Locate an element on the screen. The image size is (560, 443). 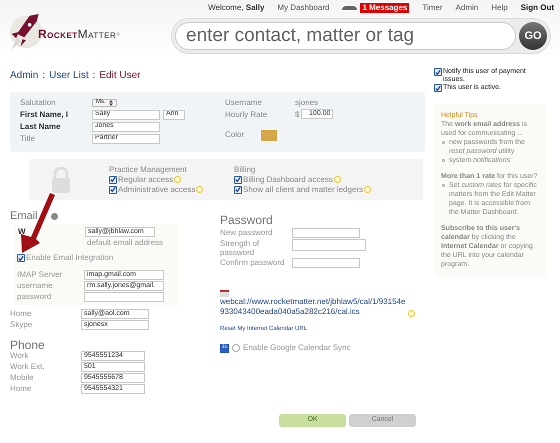
updown-icon is located at coordinates (110, 103).